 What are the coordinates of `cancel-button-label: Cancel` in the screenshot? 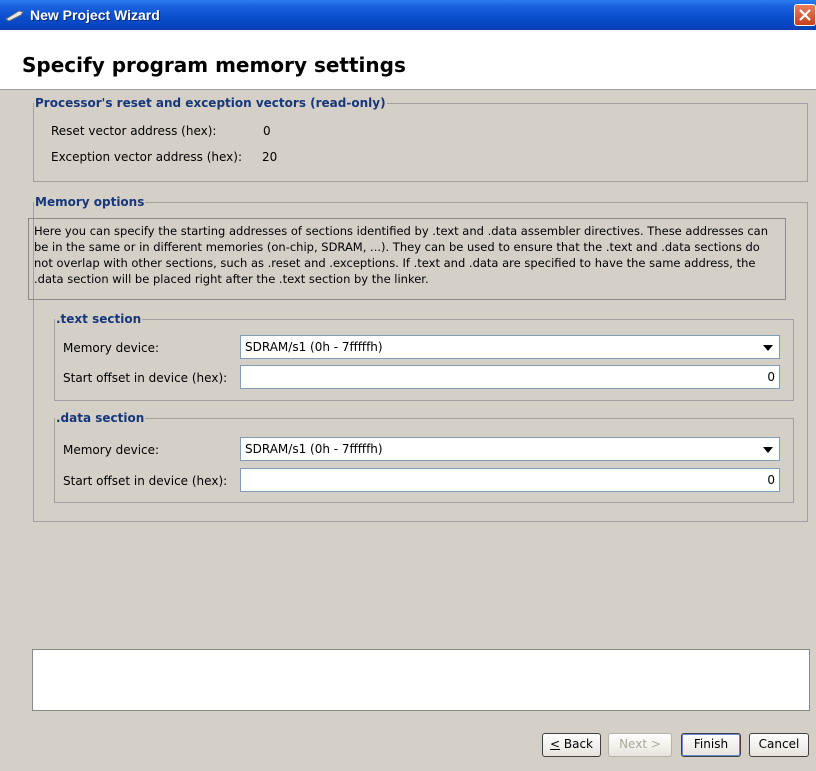 It's located at (779, 744).